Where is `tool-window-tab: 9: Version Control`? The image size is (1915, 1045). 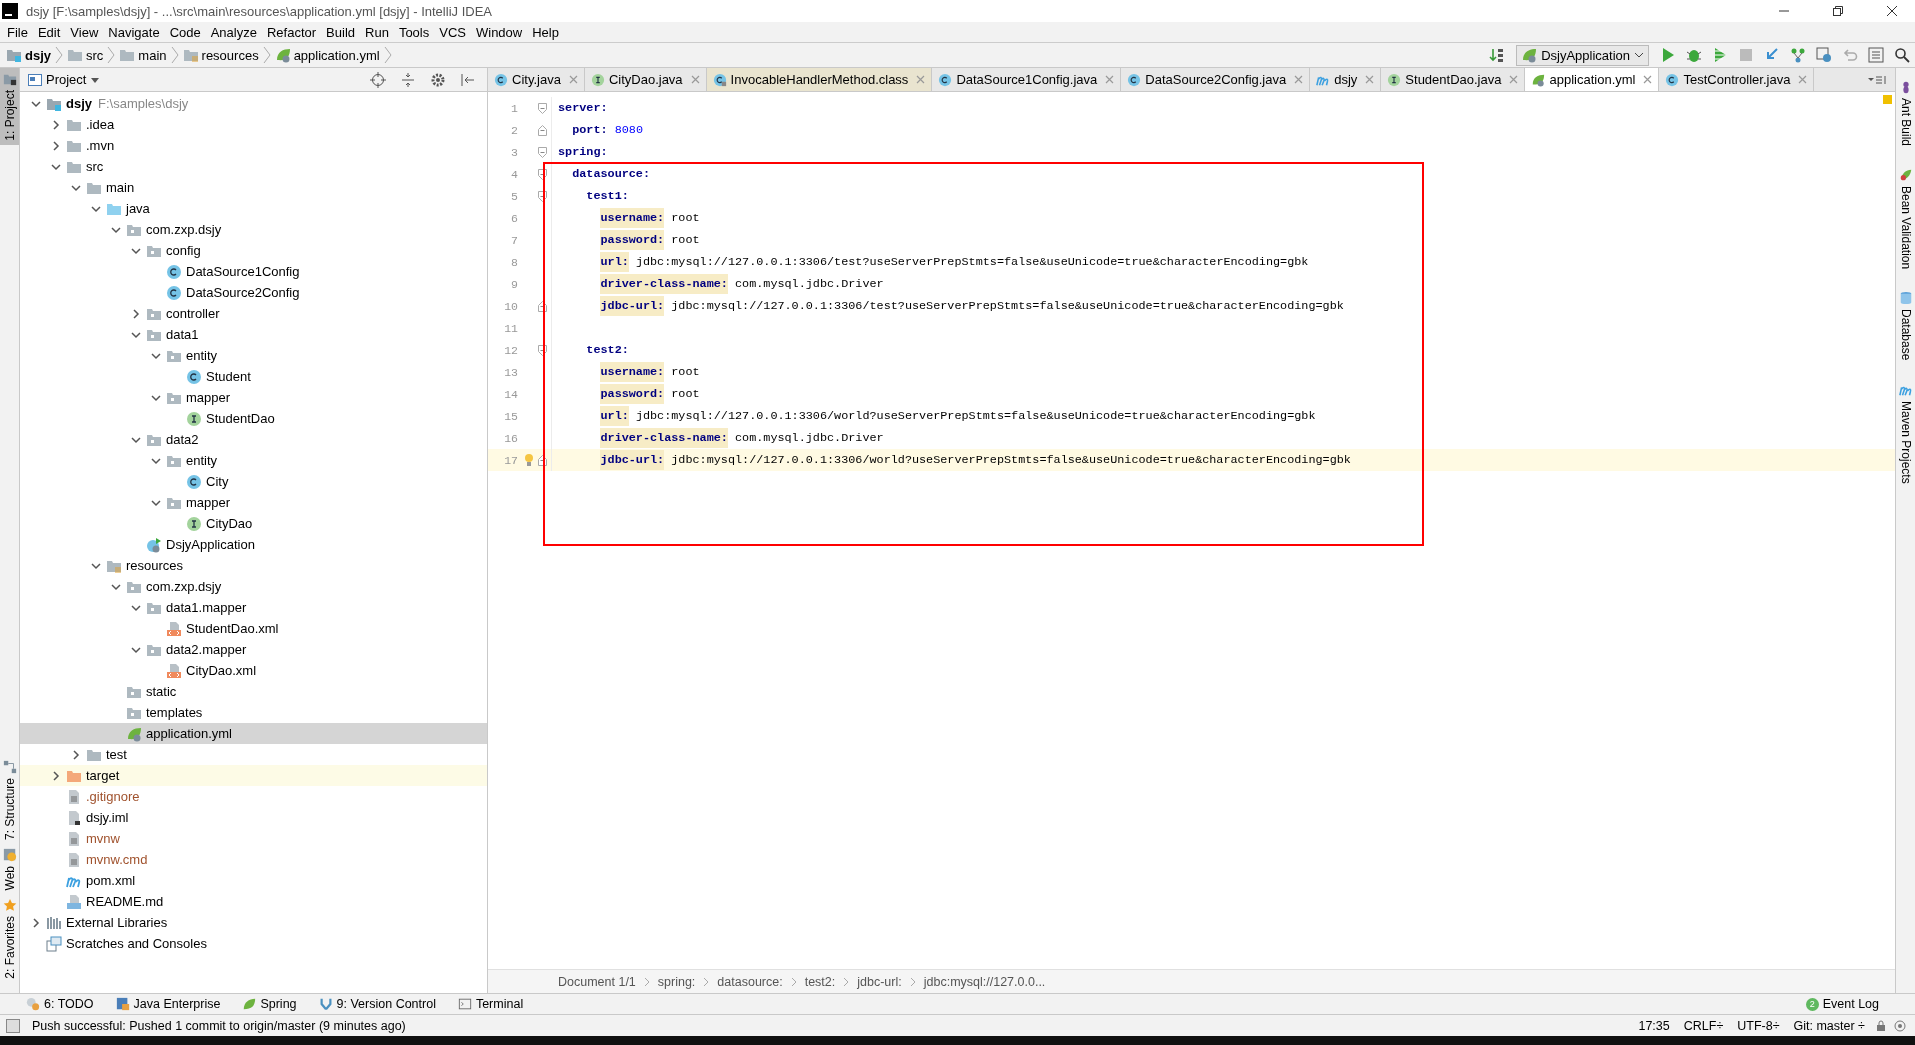
tool-window-tab: 9: Version Control is located at coordinates (377, 1004).